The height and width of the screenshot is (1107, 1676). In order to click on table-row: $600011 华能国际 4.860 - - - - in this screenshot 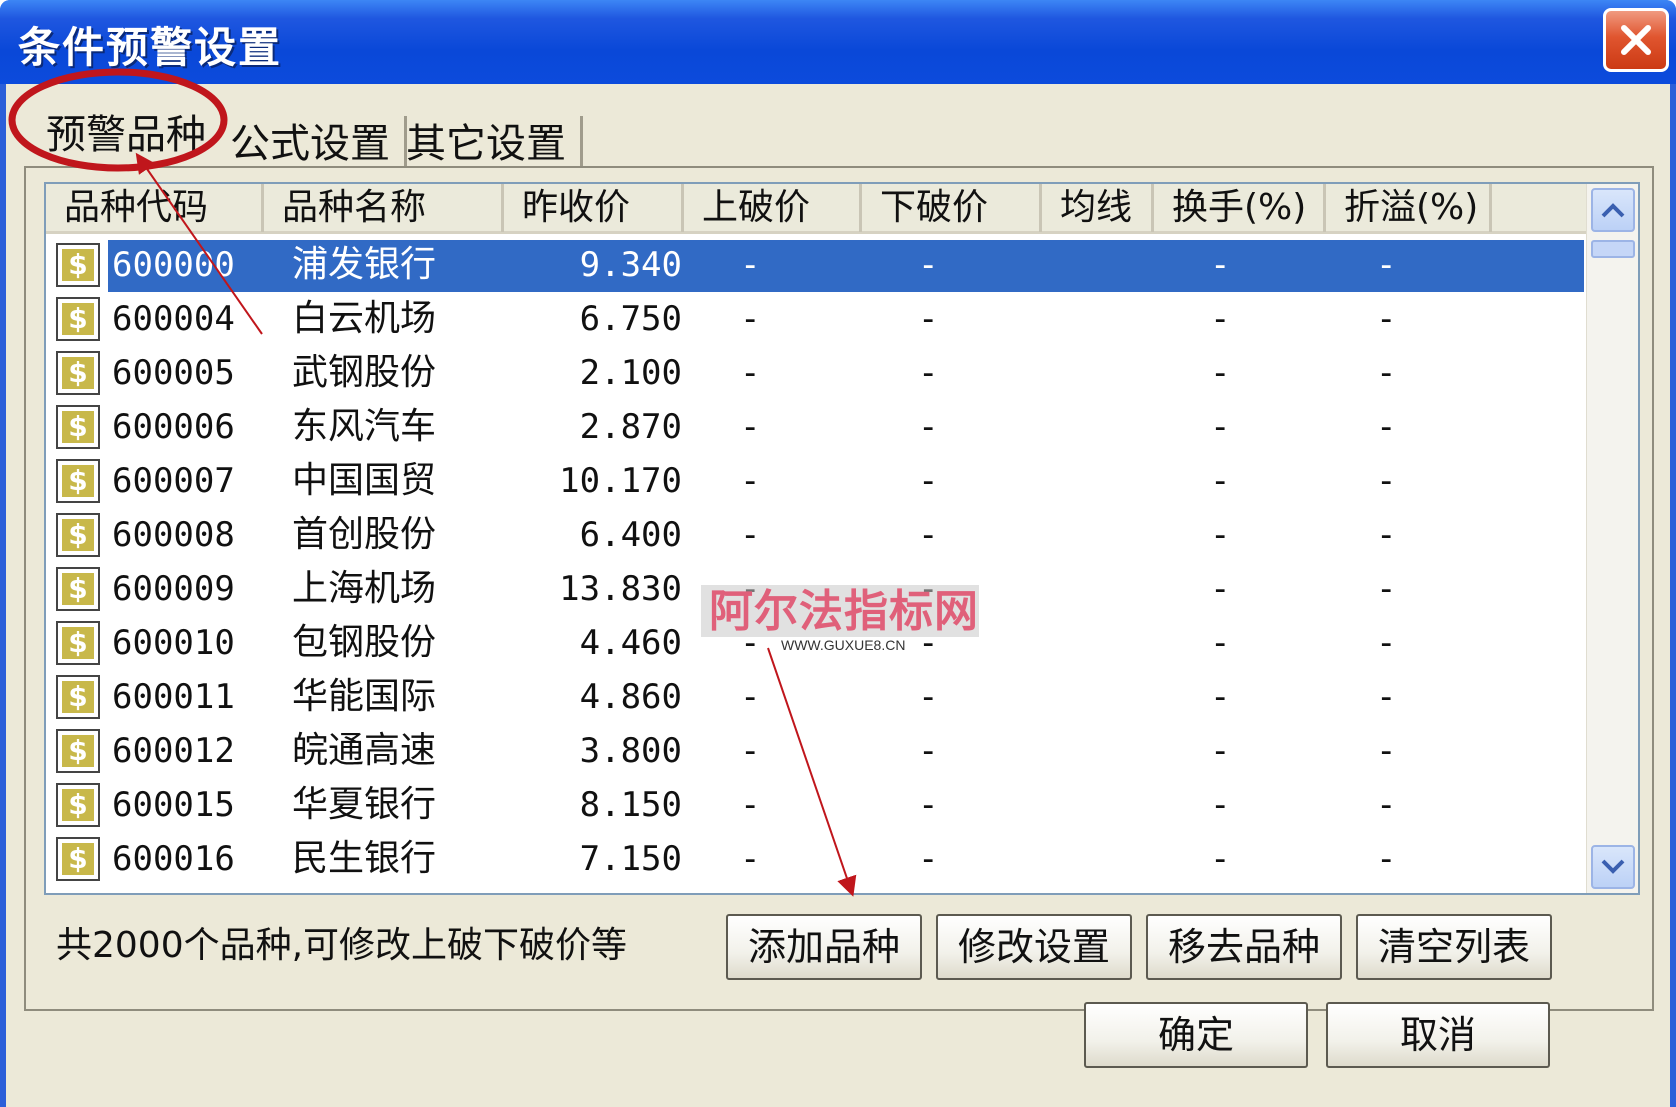, I will do `click(816, 697)`.